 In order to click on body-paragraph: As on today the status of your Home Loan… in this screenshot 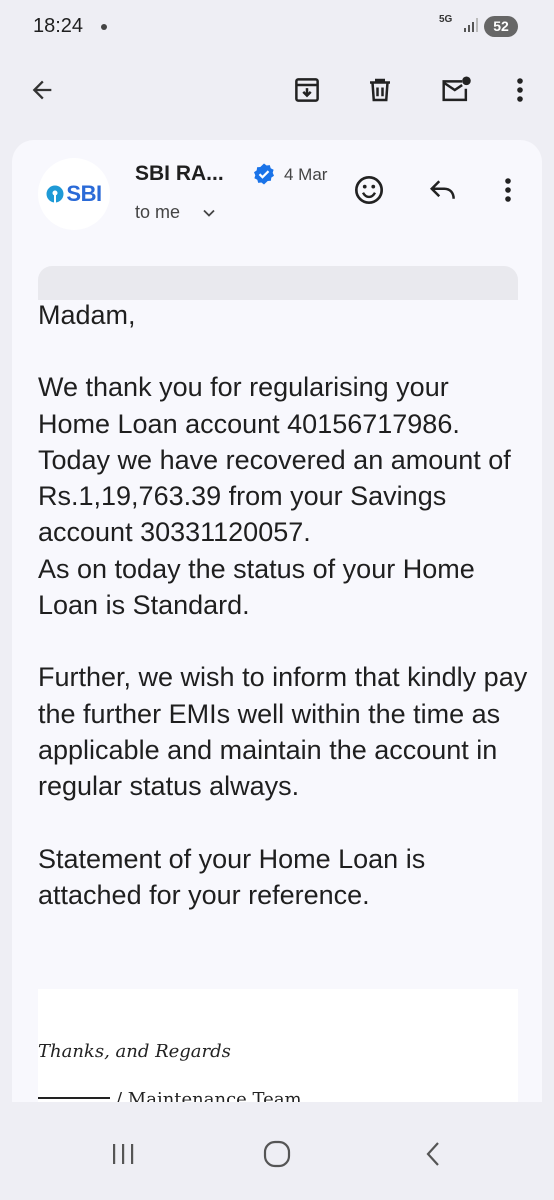, I will do `click(256, 587)`.